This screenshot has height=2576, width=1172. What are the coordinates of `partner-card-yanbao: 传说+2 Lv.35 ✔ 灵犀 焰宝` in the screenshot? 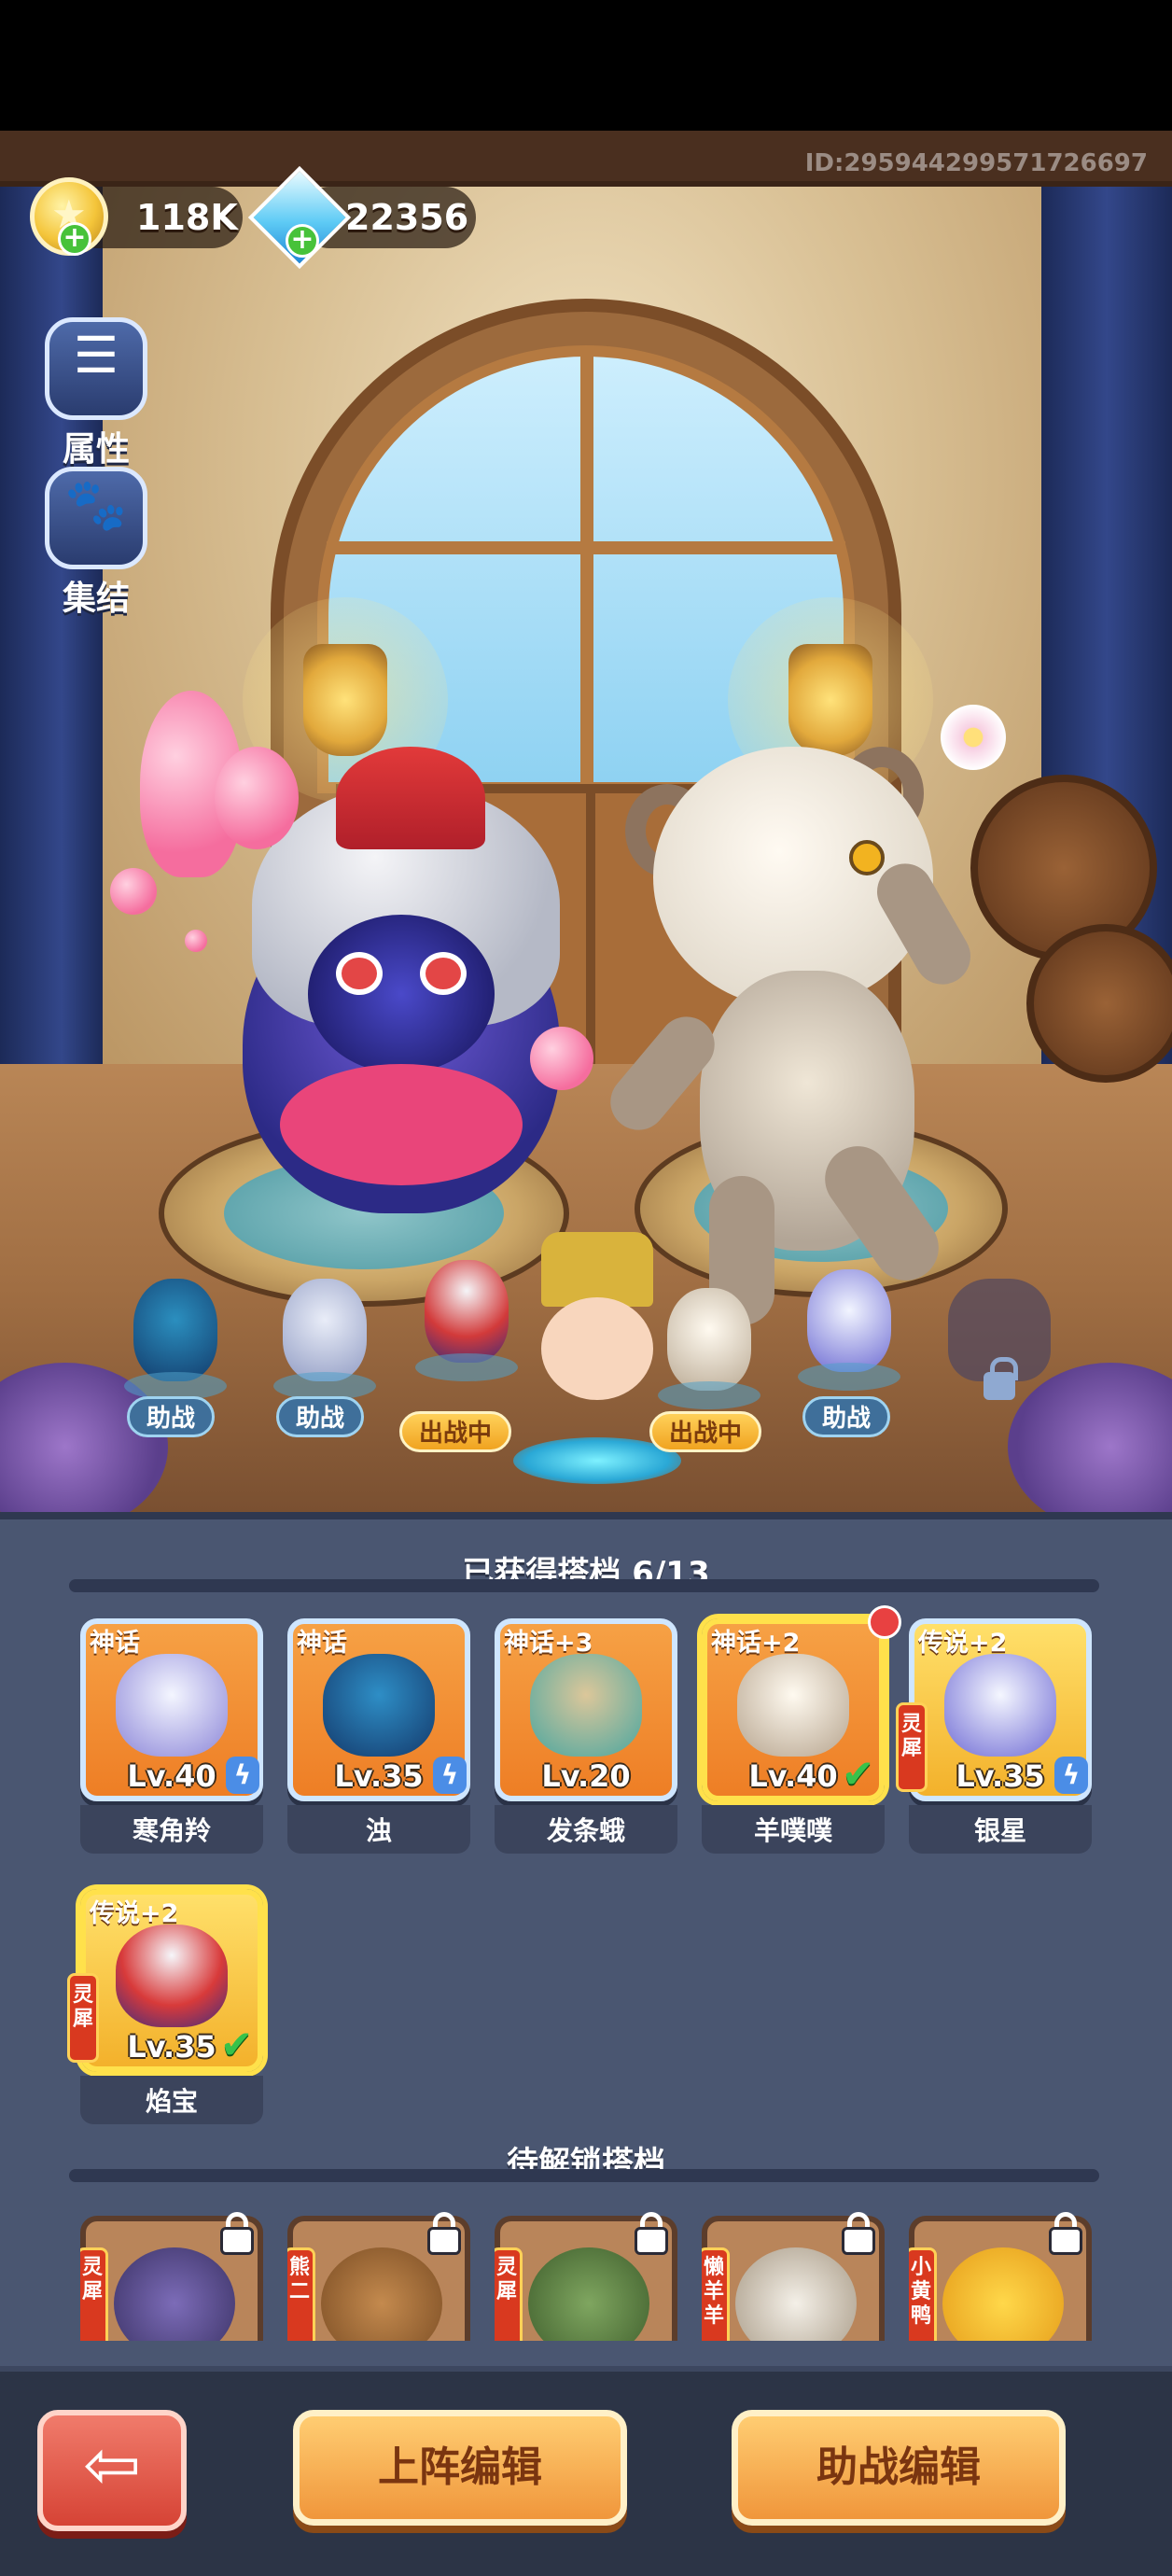 It's located at (165, 2014).